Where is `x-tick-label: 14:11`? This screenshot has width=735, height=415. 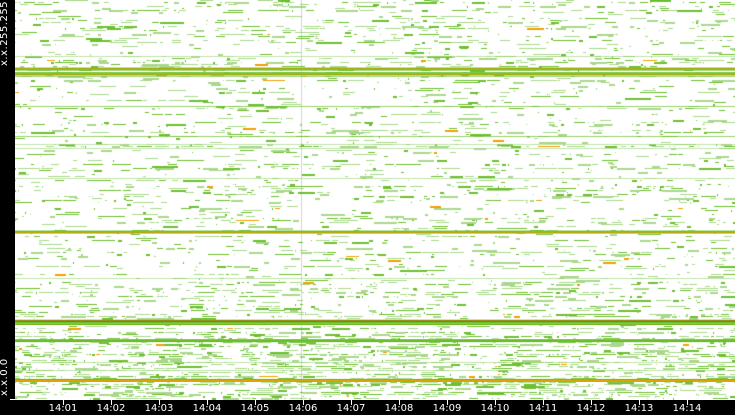
x-tick-label: 14:11 is located at coordinates (543, 408).